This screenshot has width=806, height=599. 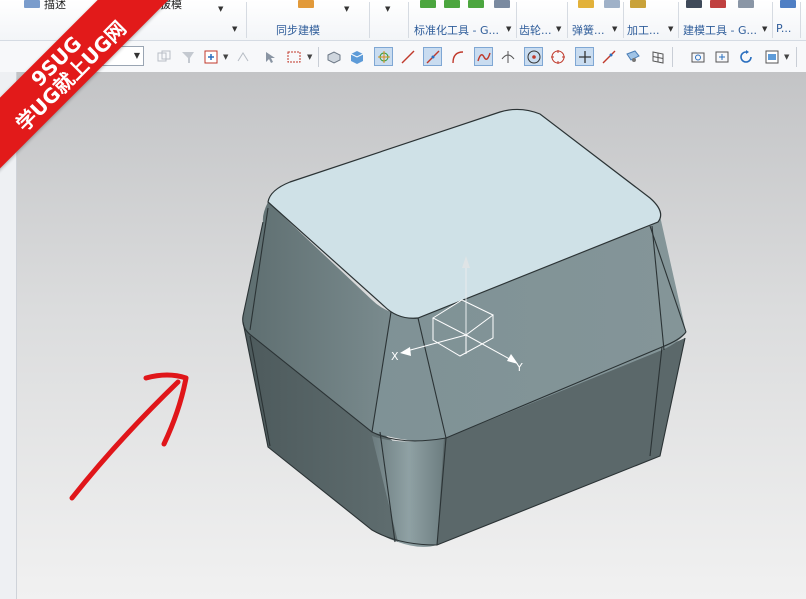 What do you see at coordinates (225, 57) in the screenshot?
I see `select-region-caret: ▼` at bounding box center [225, 57].